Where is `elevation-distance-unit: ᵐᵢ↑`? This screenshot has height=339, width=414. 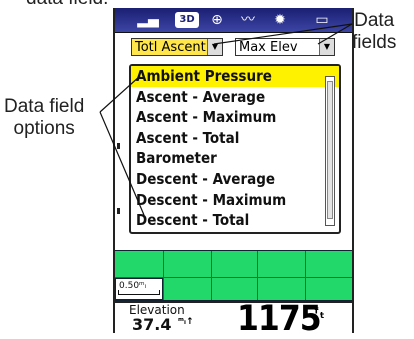
elevation-distance-unit: ᵐᵢ↑ is located at coordinates (186, 322).